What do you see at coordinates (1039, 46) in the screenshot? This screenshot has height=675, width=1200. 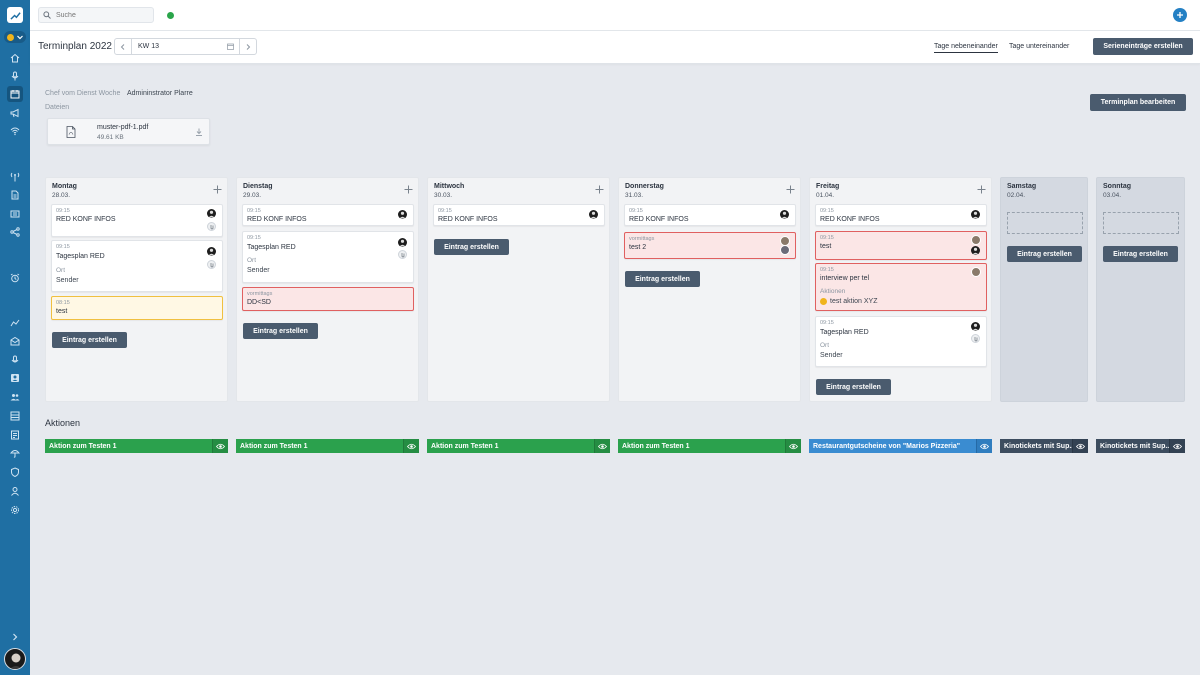 I see `view-stacked-tab: Tage untereinander` at bounding box center [1039, 46].